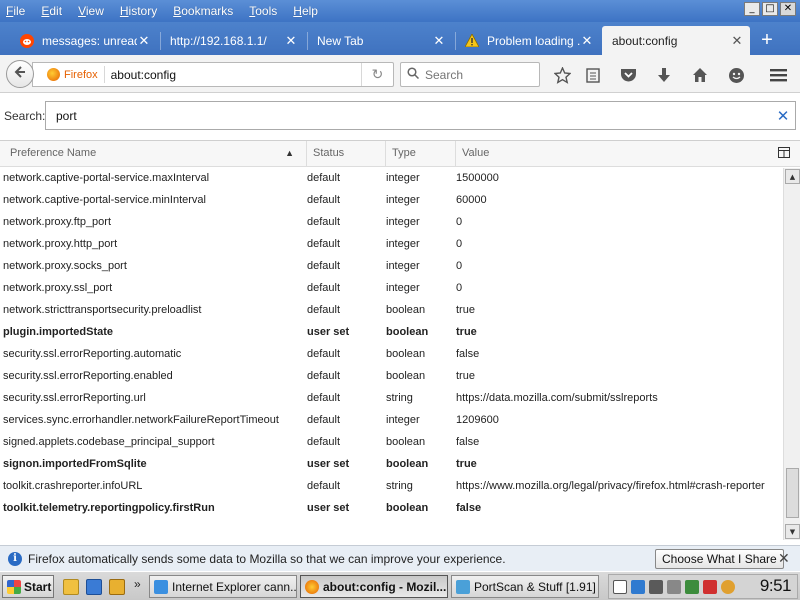 The width and height of the screenshot is (800, 600). Describe the element at coordinates (792, 176) in the screenshot. I see `scroll-up-icon: ▲` at that location.